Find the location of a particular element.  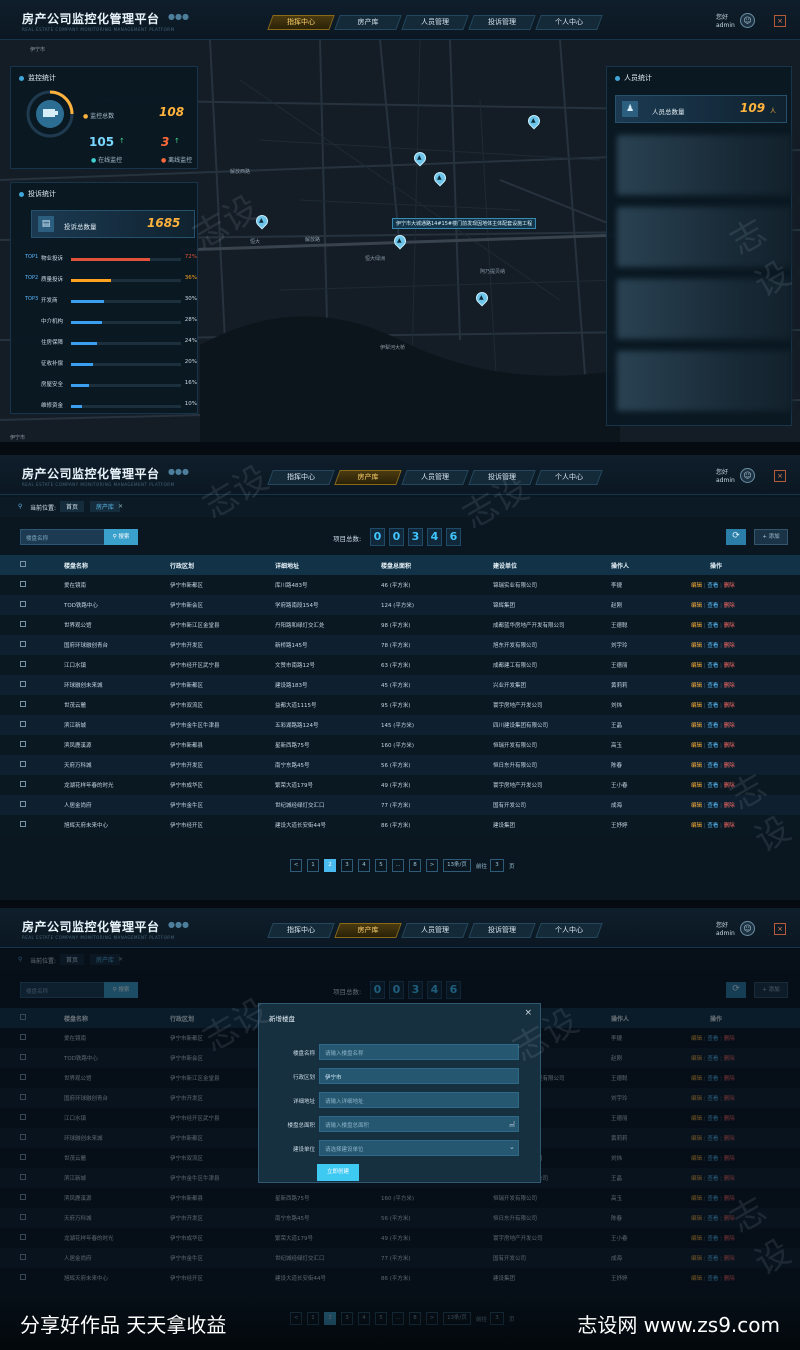

breadcrumb-tab: 房产库 is located at coordinates (105, 506).